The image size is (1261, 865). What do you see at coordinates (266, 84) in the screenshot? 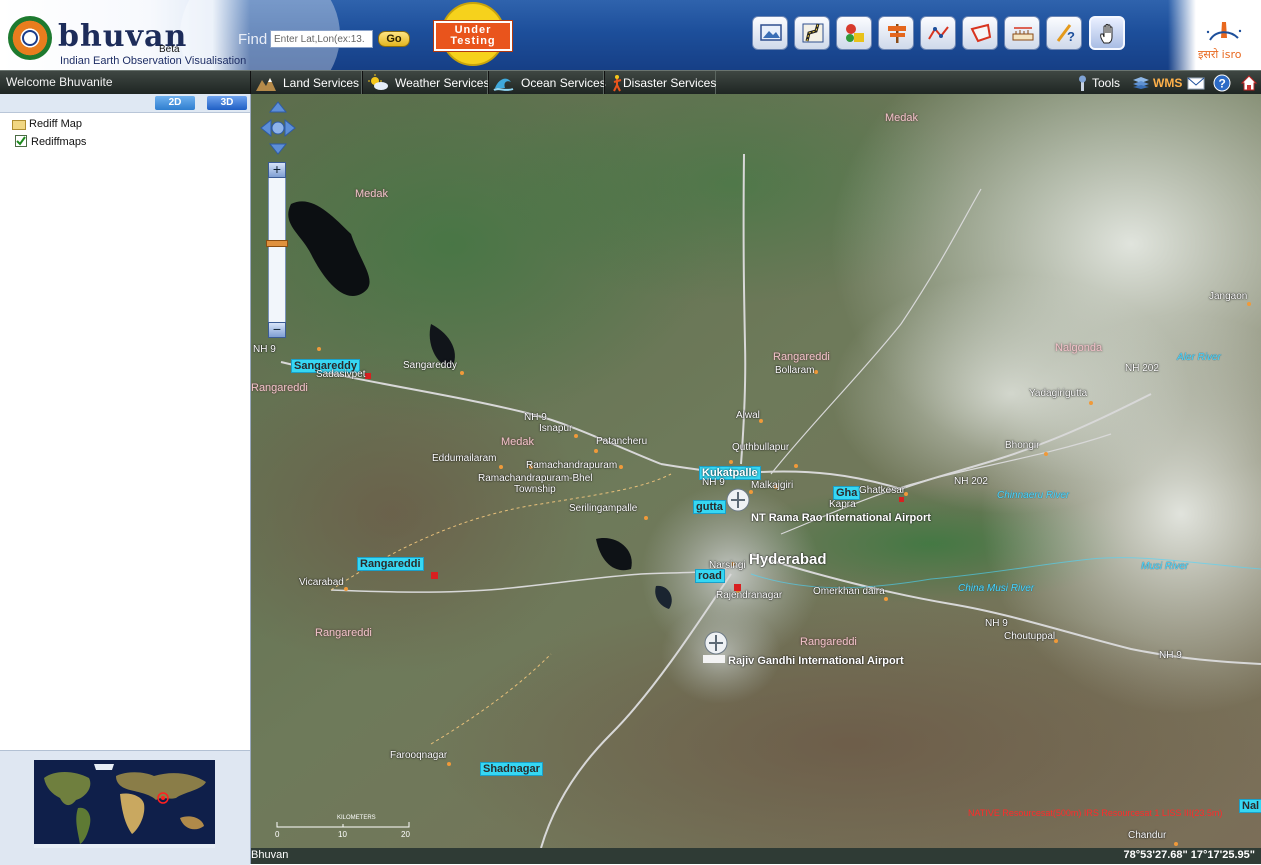
I see `mountains-icon` at bounding box center [266, 84].